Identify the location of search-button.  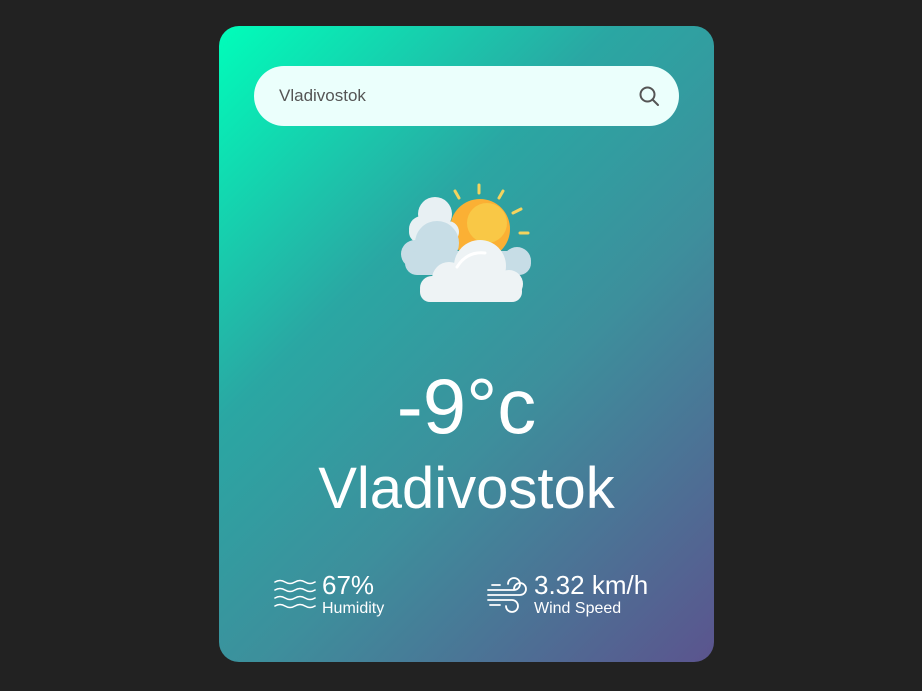
(649, 96).